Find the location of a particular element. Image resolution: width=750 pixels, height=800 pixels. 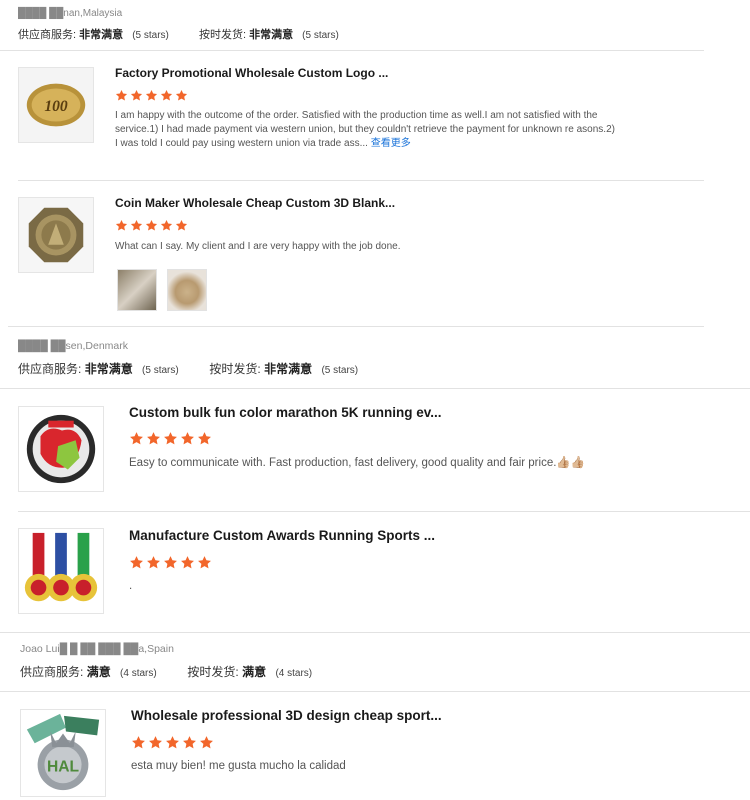

review-text: esta muy bien! me gusta mucho la calidad is located at coordinates (238, 766).